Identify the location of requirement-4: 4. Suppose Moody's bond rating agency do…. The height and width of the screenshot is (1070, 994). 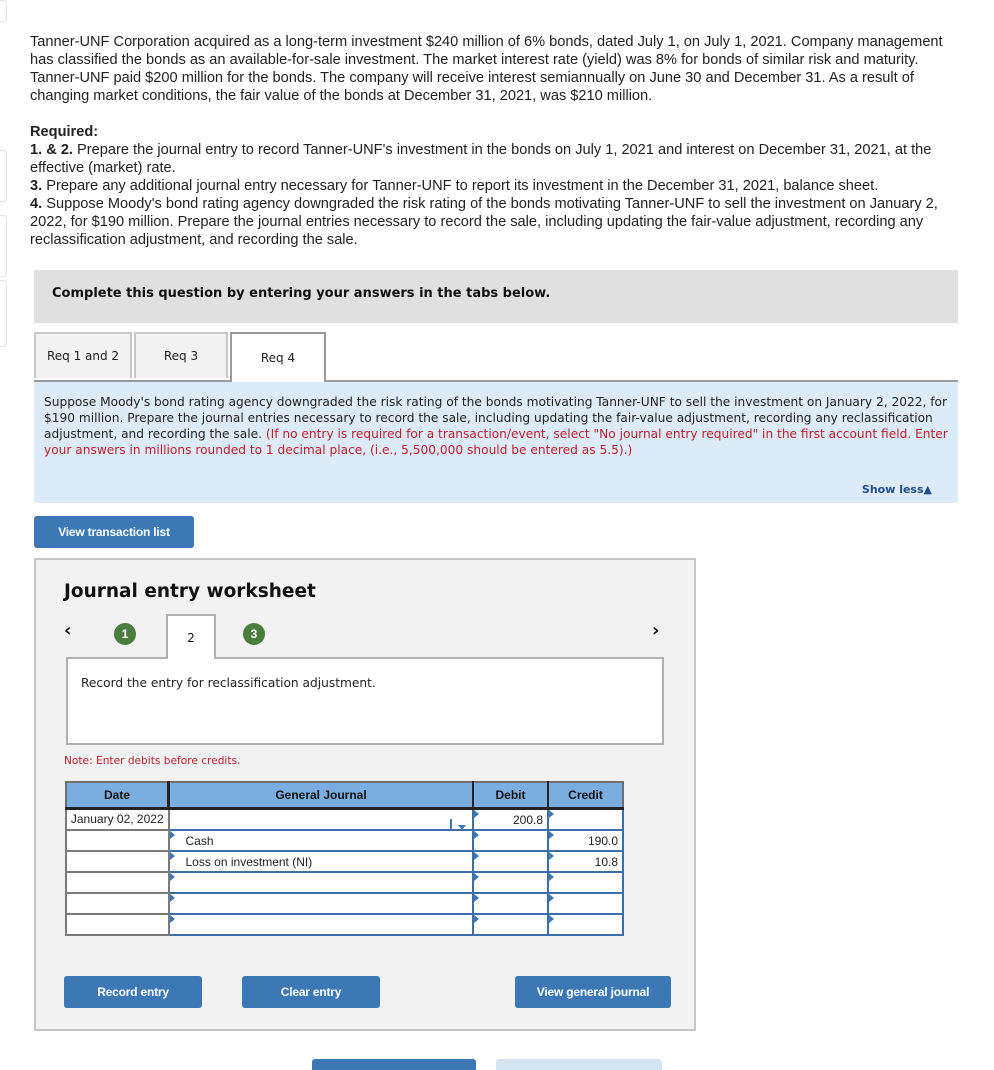
(484, 222).